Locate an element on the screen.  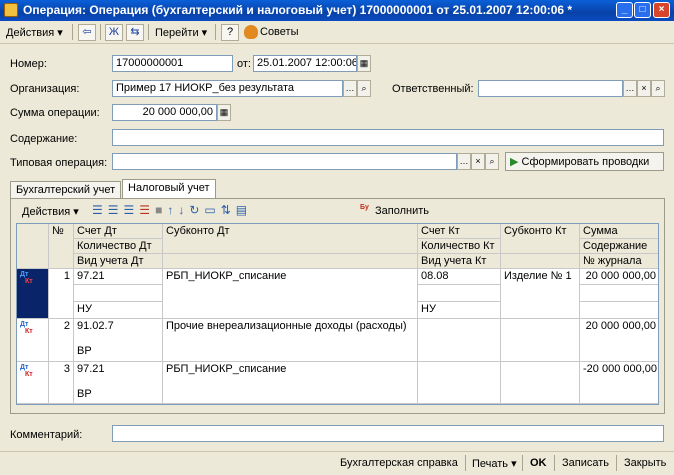
tips-icon is located at coordinates (251, 32).